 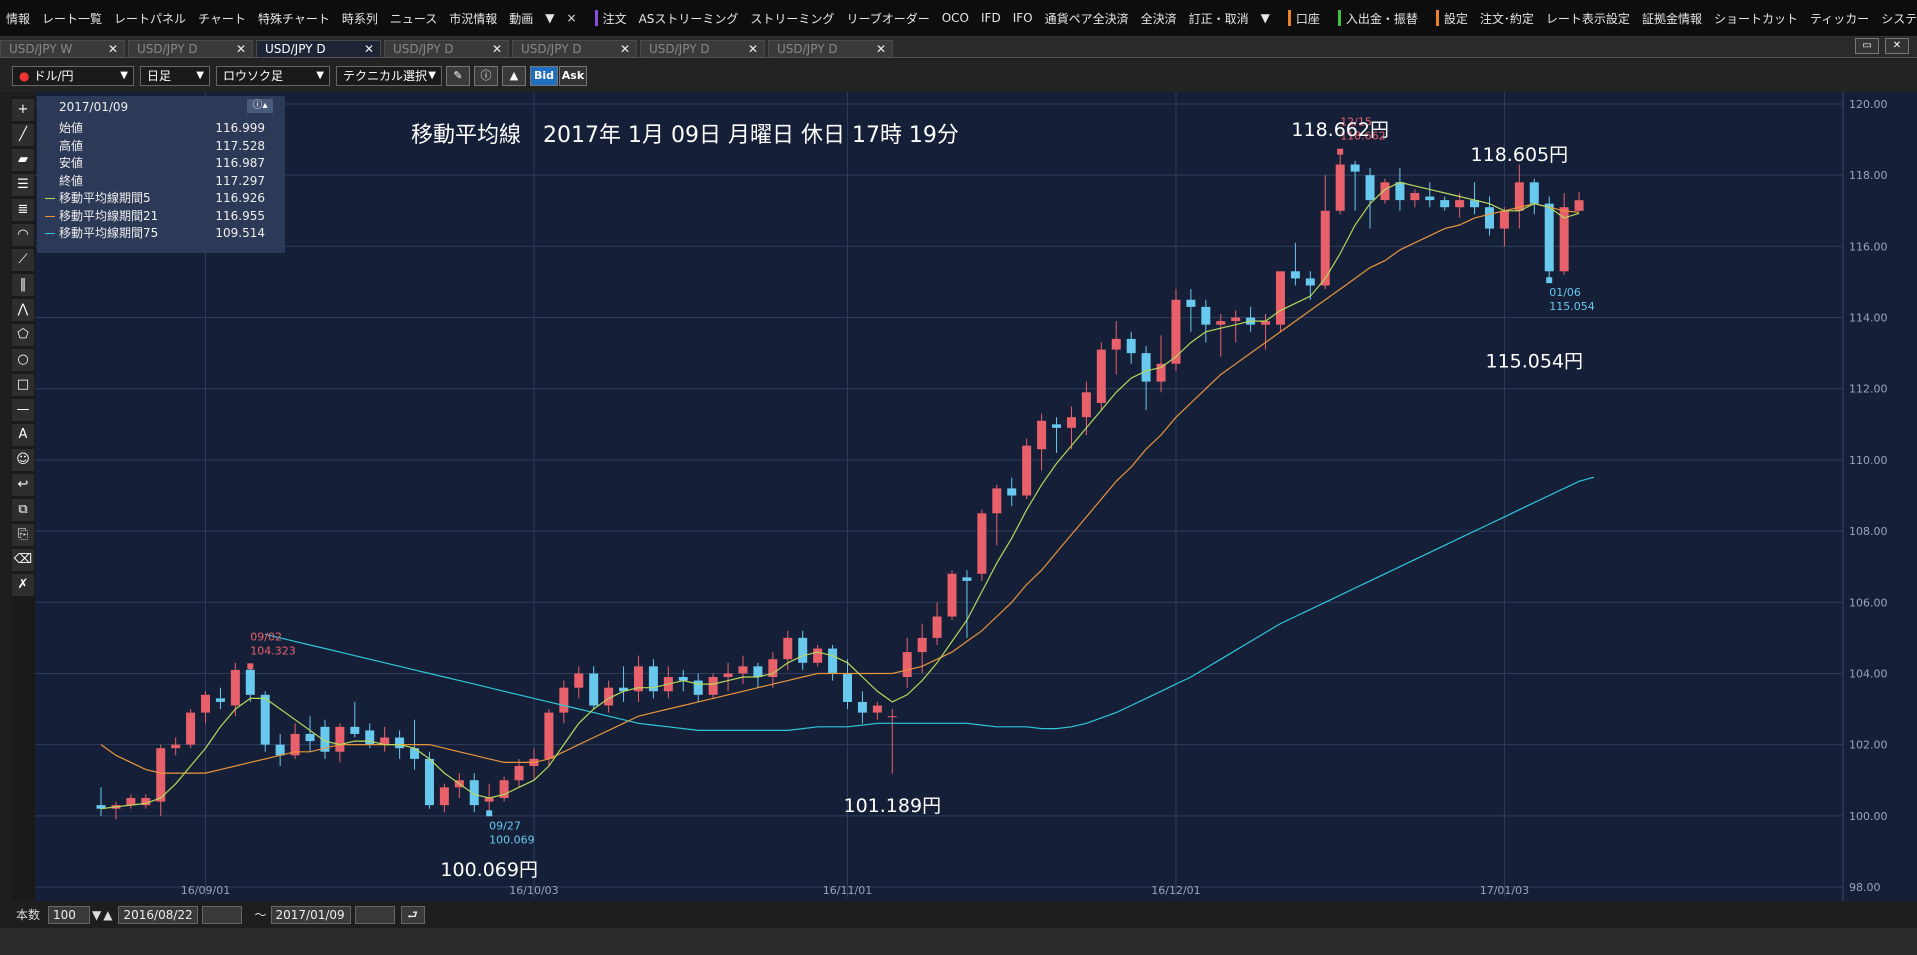 What do you see at coordinates (294, 18) in the screenshot?
I see `menu-item-4: 特殊チャート` at bounding box center [294, 18].